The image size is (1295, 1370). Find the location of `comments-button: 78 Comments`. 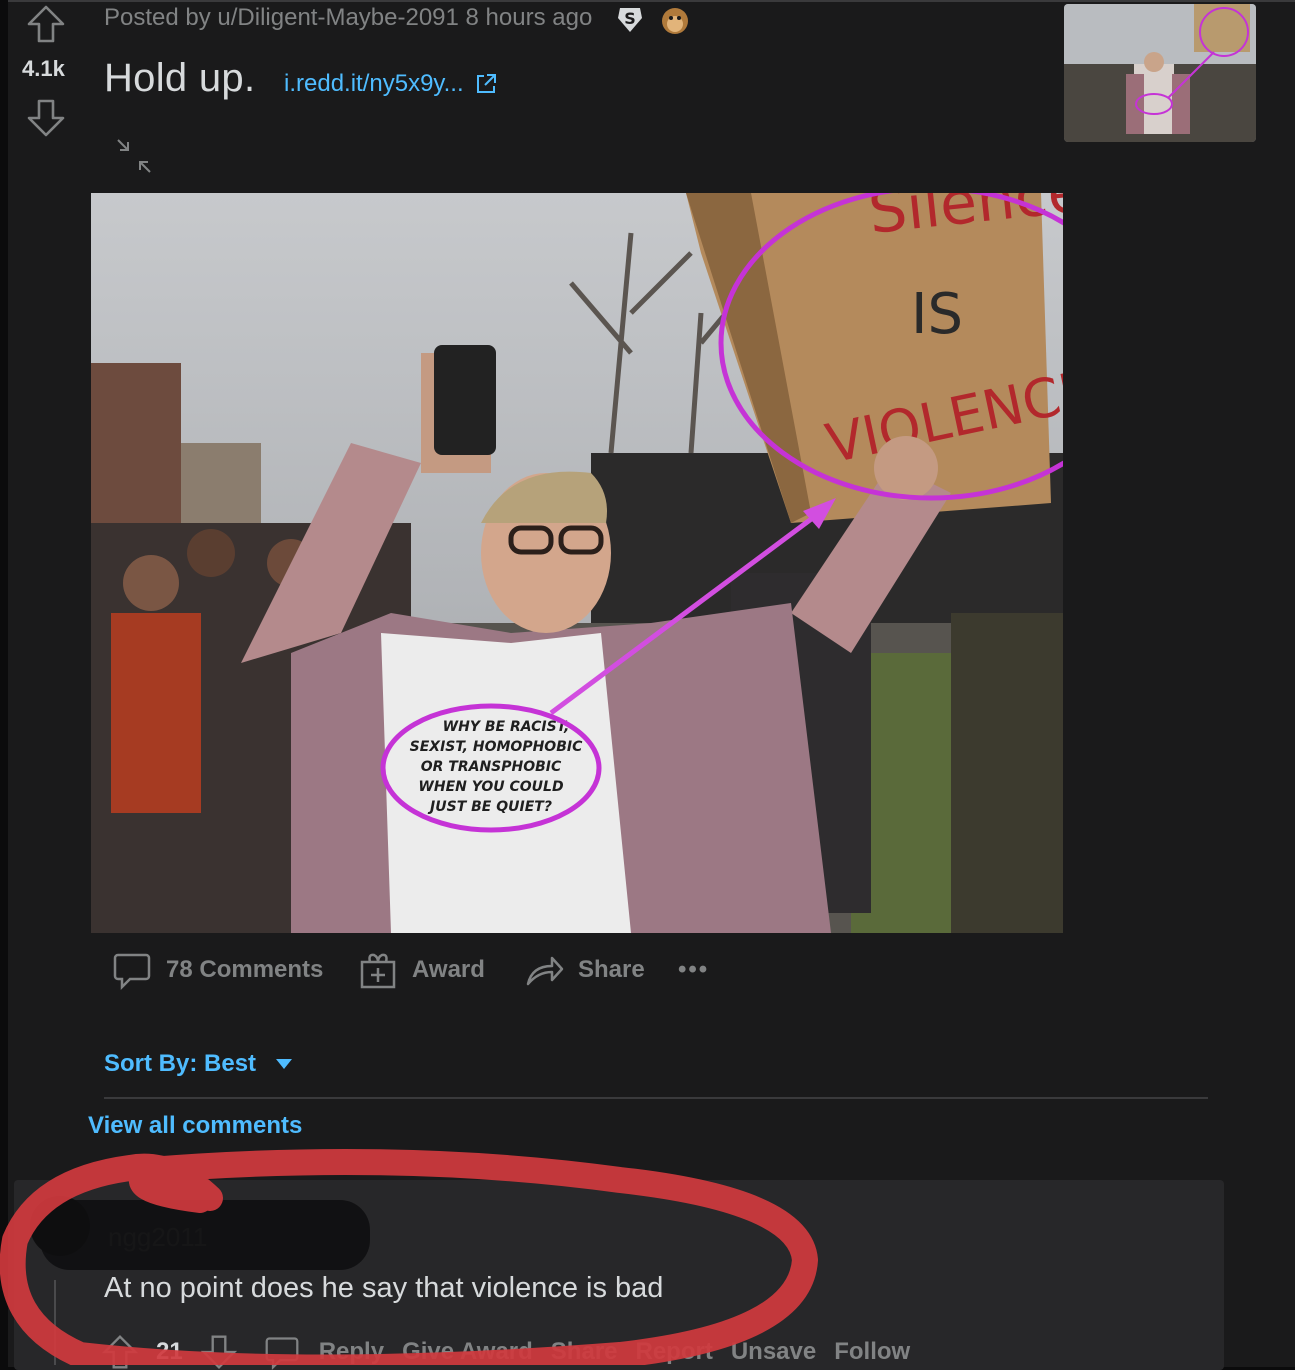

comments-button: 78 Comments is located at coordinates (217, 970).